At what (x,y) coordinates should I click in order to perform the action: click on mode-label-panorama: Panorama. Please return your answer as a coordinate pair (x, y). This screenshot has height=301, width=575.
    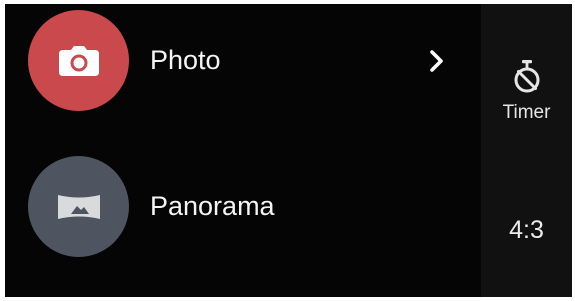
    Looking at the image, I should click on (212, 206).